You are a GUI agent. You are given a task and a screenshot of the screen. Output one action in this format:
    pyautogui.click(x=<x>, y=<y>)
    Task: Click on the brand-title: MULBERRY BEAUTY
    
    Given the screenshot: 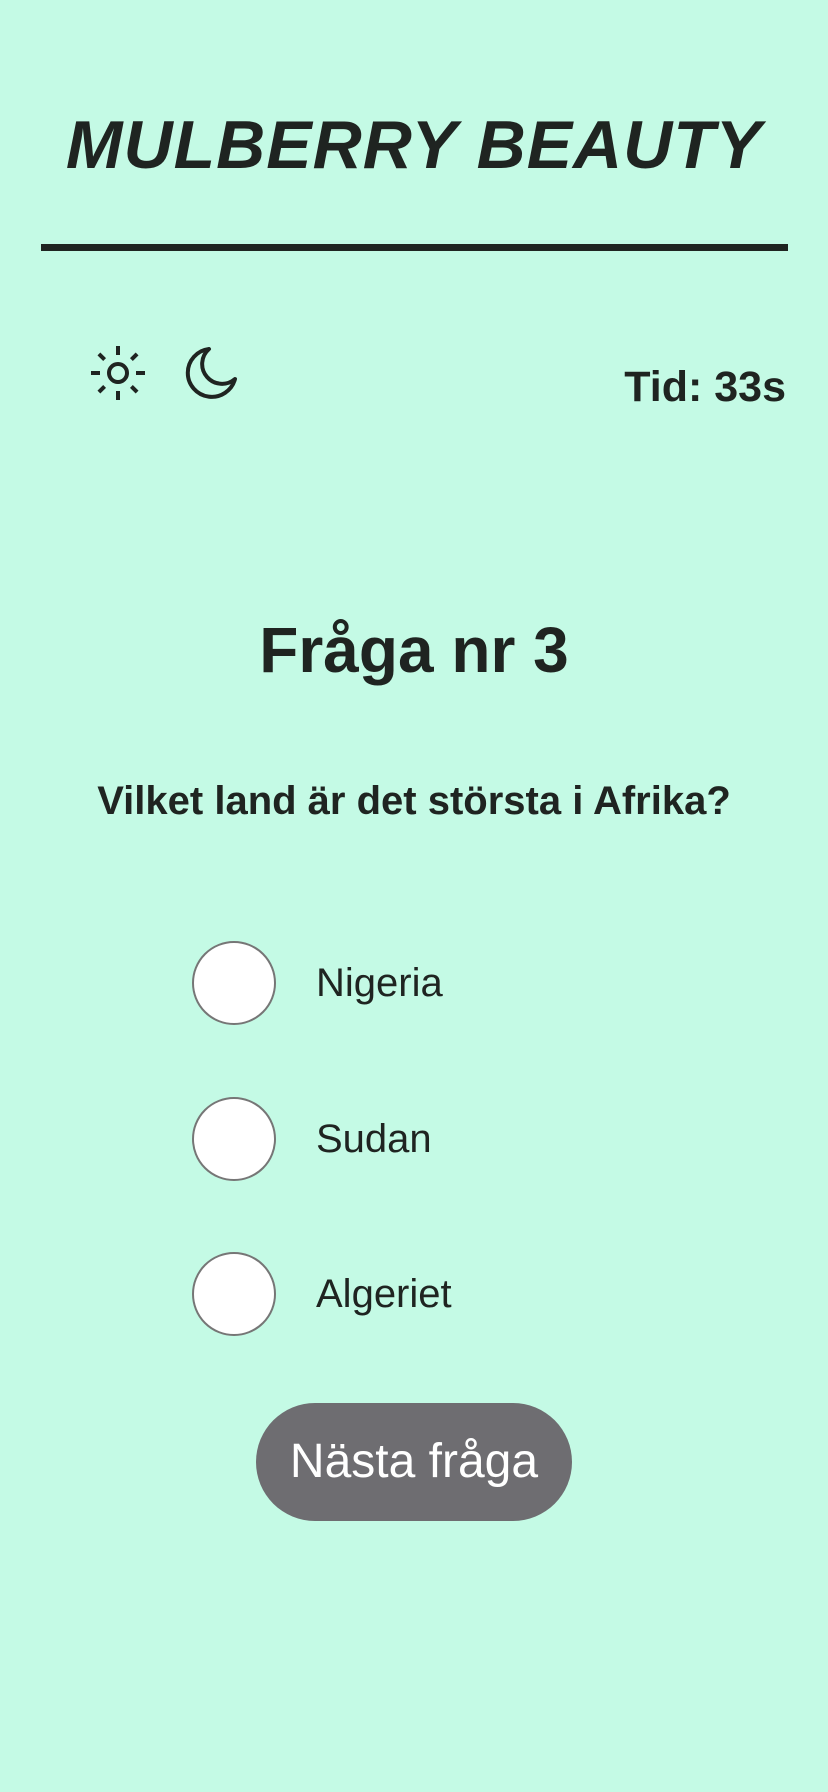 What is the action you would take?
    pyautogui.click(x=414, y=145)
    